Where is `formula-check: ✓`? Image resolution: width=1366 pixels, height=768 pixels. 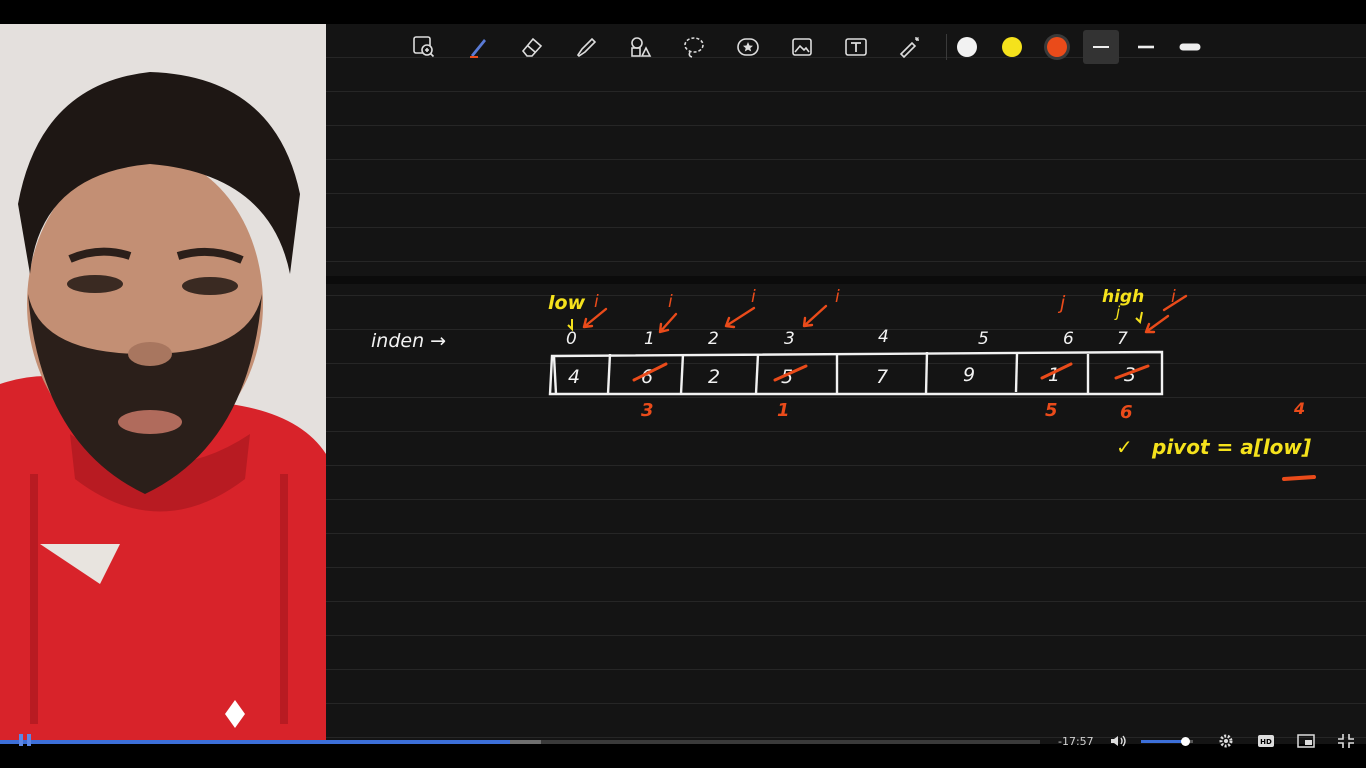
formula-check: ✓ is located at coordinates (1124, 447).